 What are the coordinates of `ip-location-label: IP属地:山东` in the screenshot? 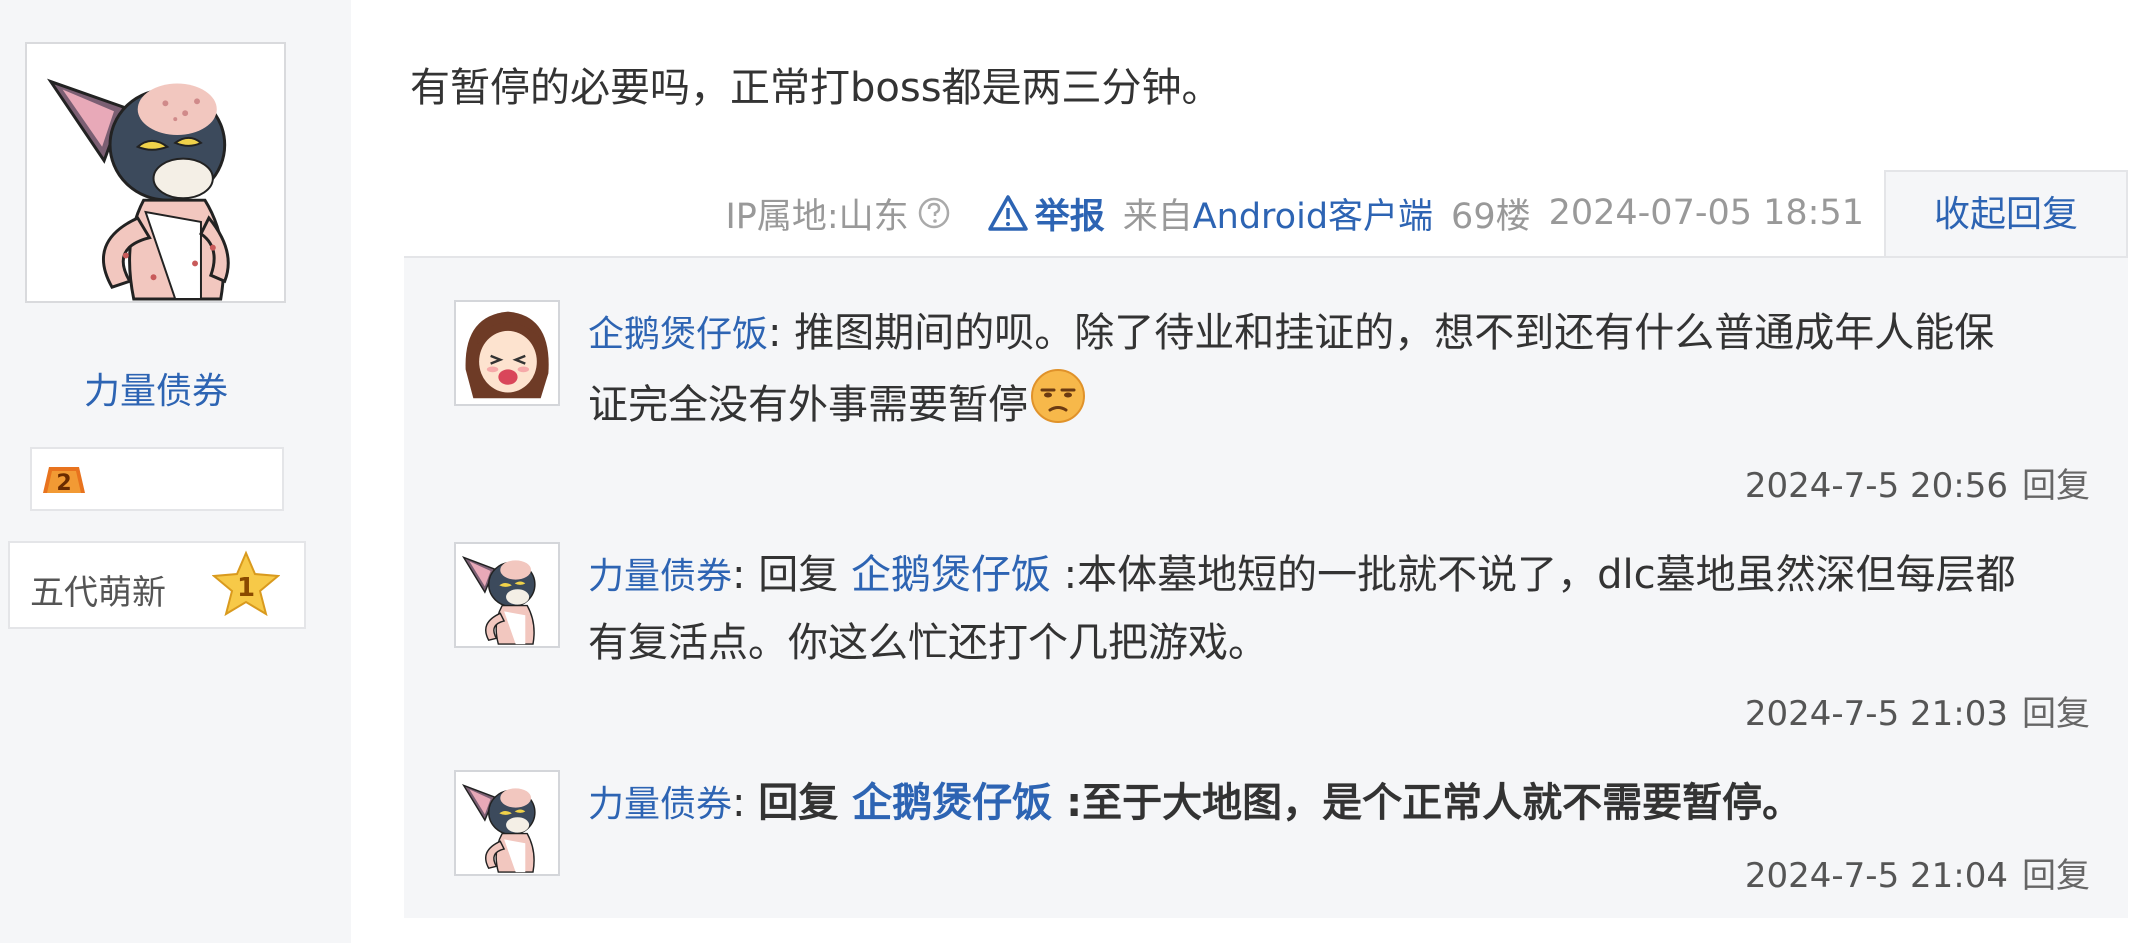 It's located at (817, 216).